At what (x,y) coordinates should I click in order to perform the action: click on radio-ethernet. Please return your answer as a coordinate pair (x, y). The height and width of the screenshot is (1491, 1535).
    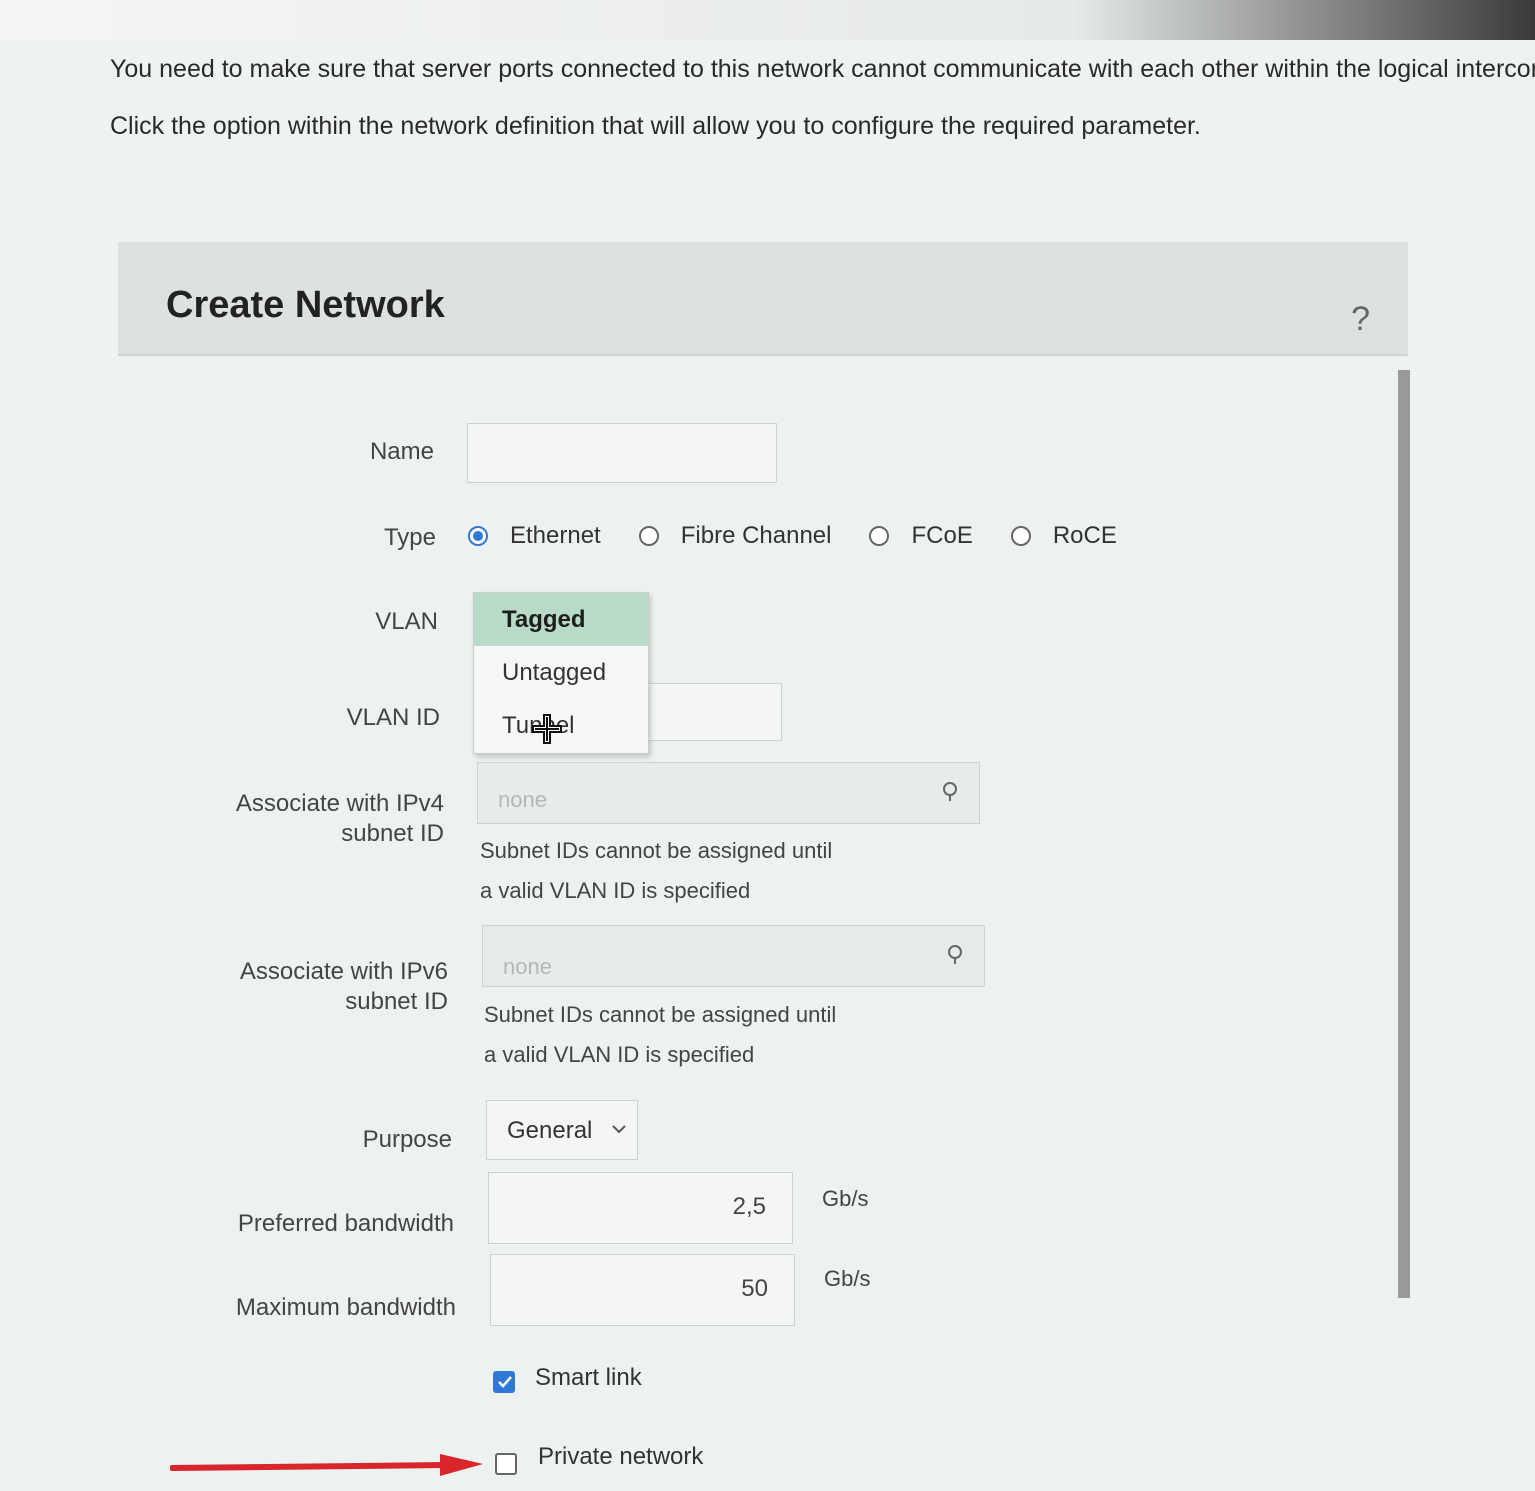
    Looking at the image, I should click on (478, 536).